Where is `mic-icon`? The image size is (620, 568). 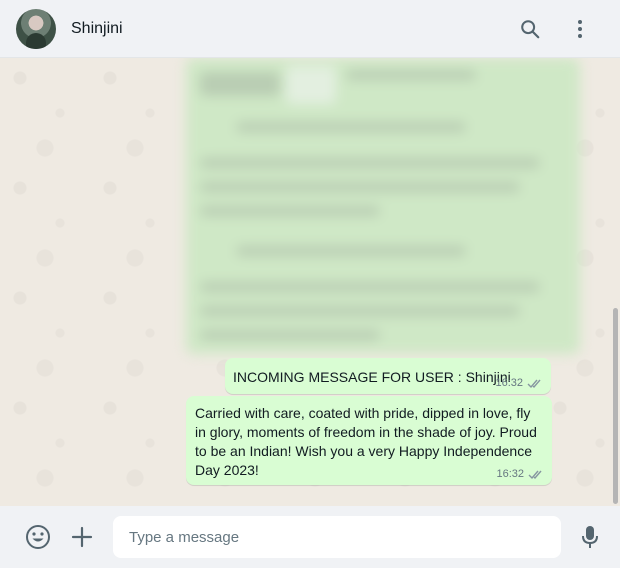 mic-icon is located at coordinates (590, 537).